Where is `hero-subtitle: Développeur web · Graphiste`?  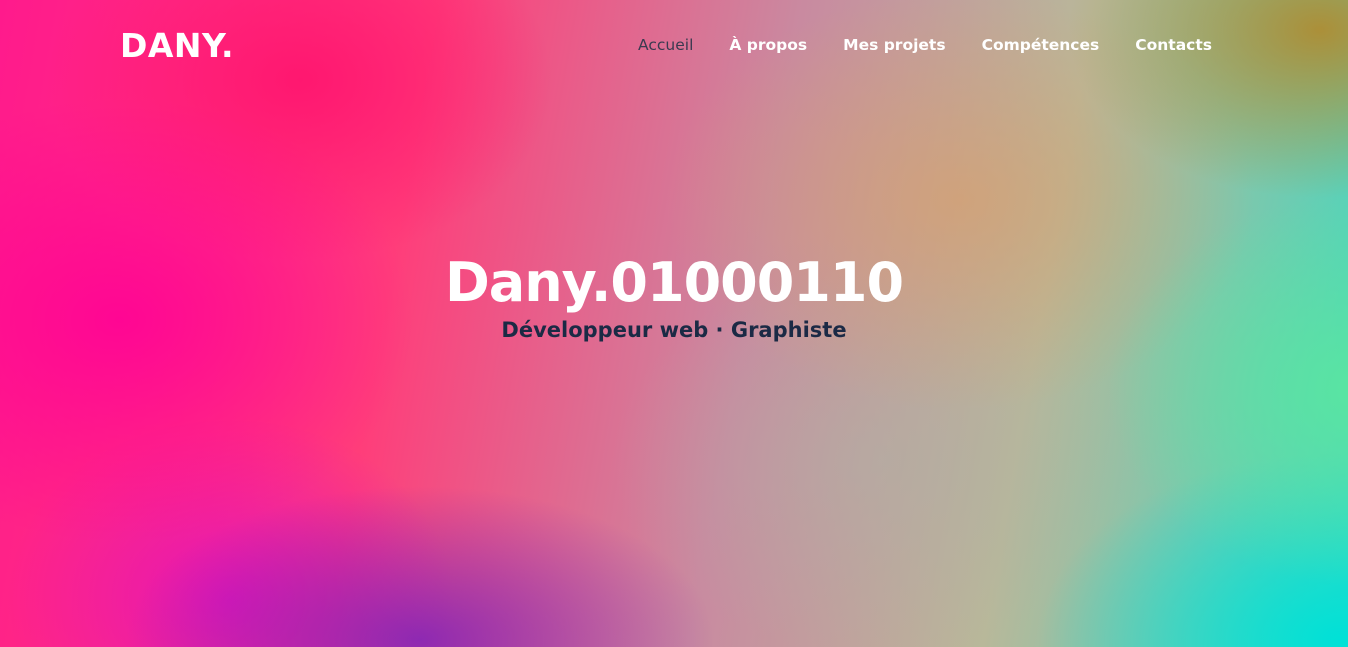 hero-subtitle: Développeur web · Graphiste is located at coordinates (674, 330).